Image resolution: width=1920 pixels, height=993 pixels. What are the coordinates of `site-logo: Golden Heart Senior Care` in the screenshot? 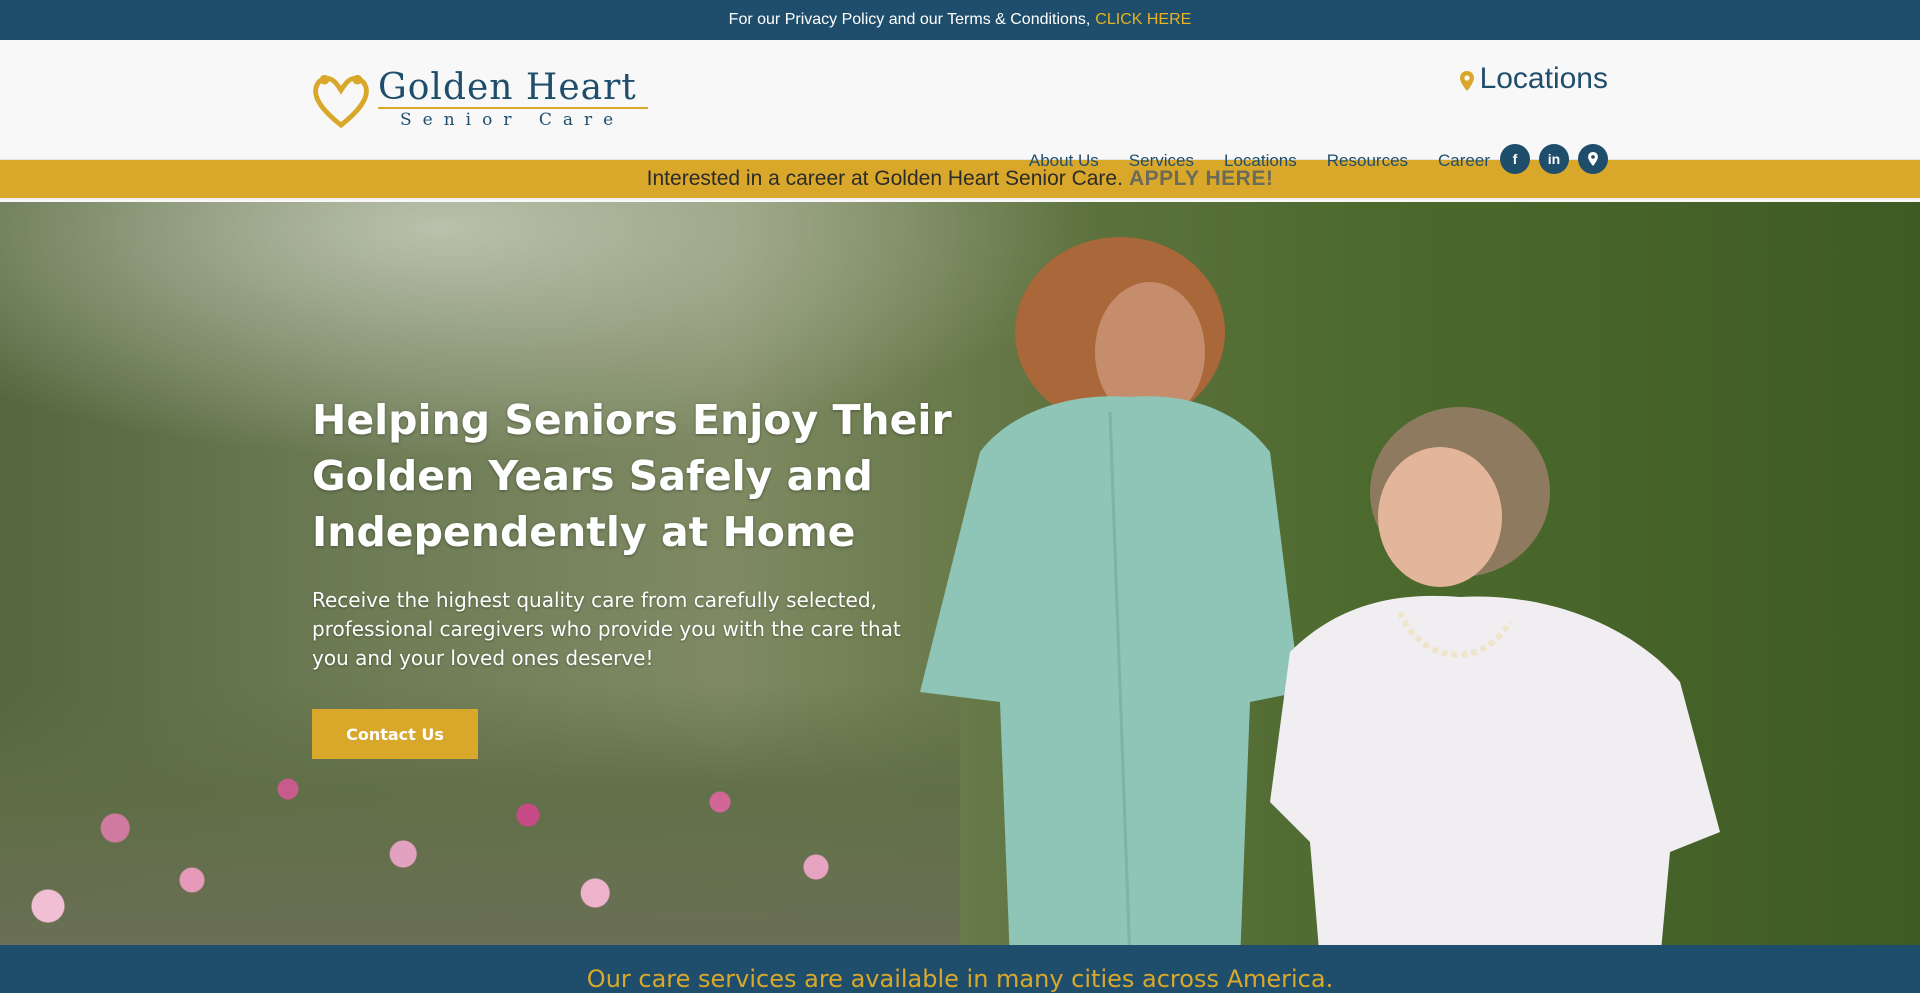 It's located at (480, 99).